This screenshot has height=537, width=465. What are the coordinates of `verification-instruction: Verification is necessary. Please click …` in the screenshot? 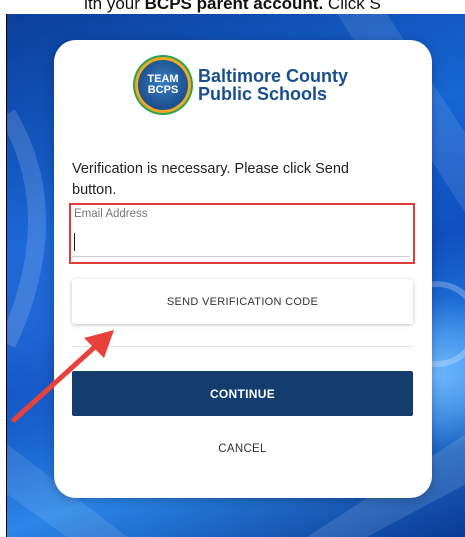 It's located at (210, 179).